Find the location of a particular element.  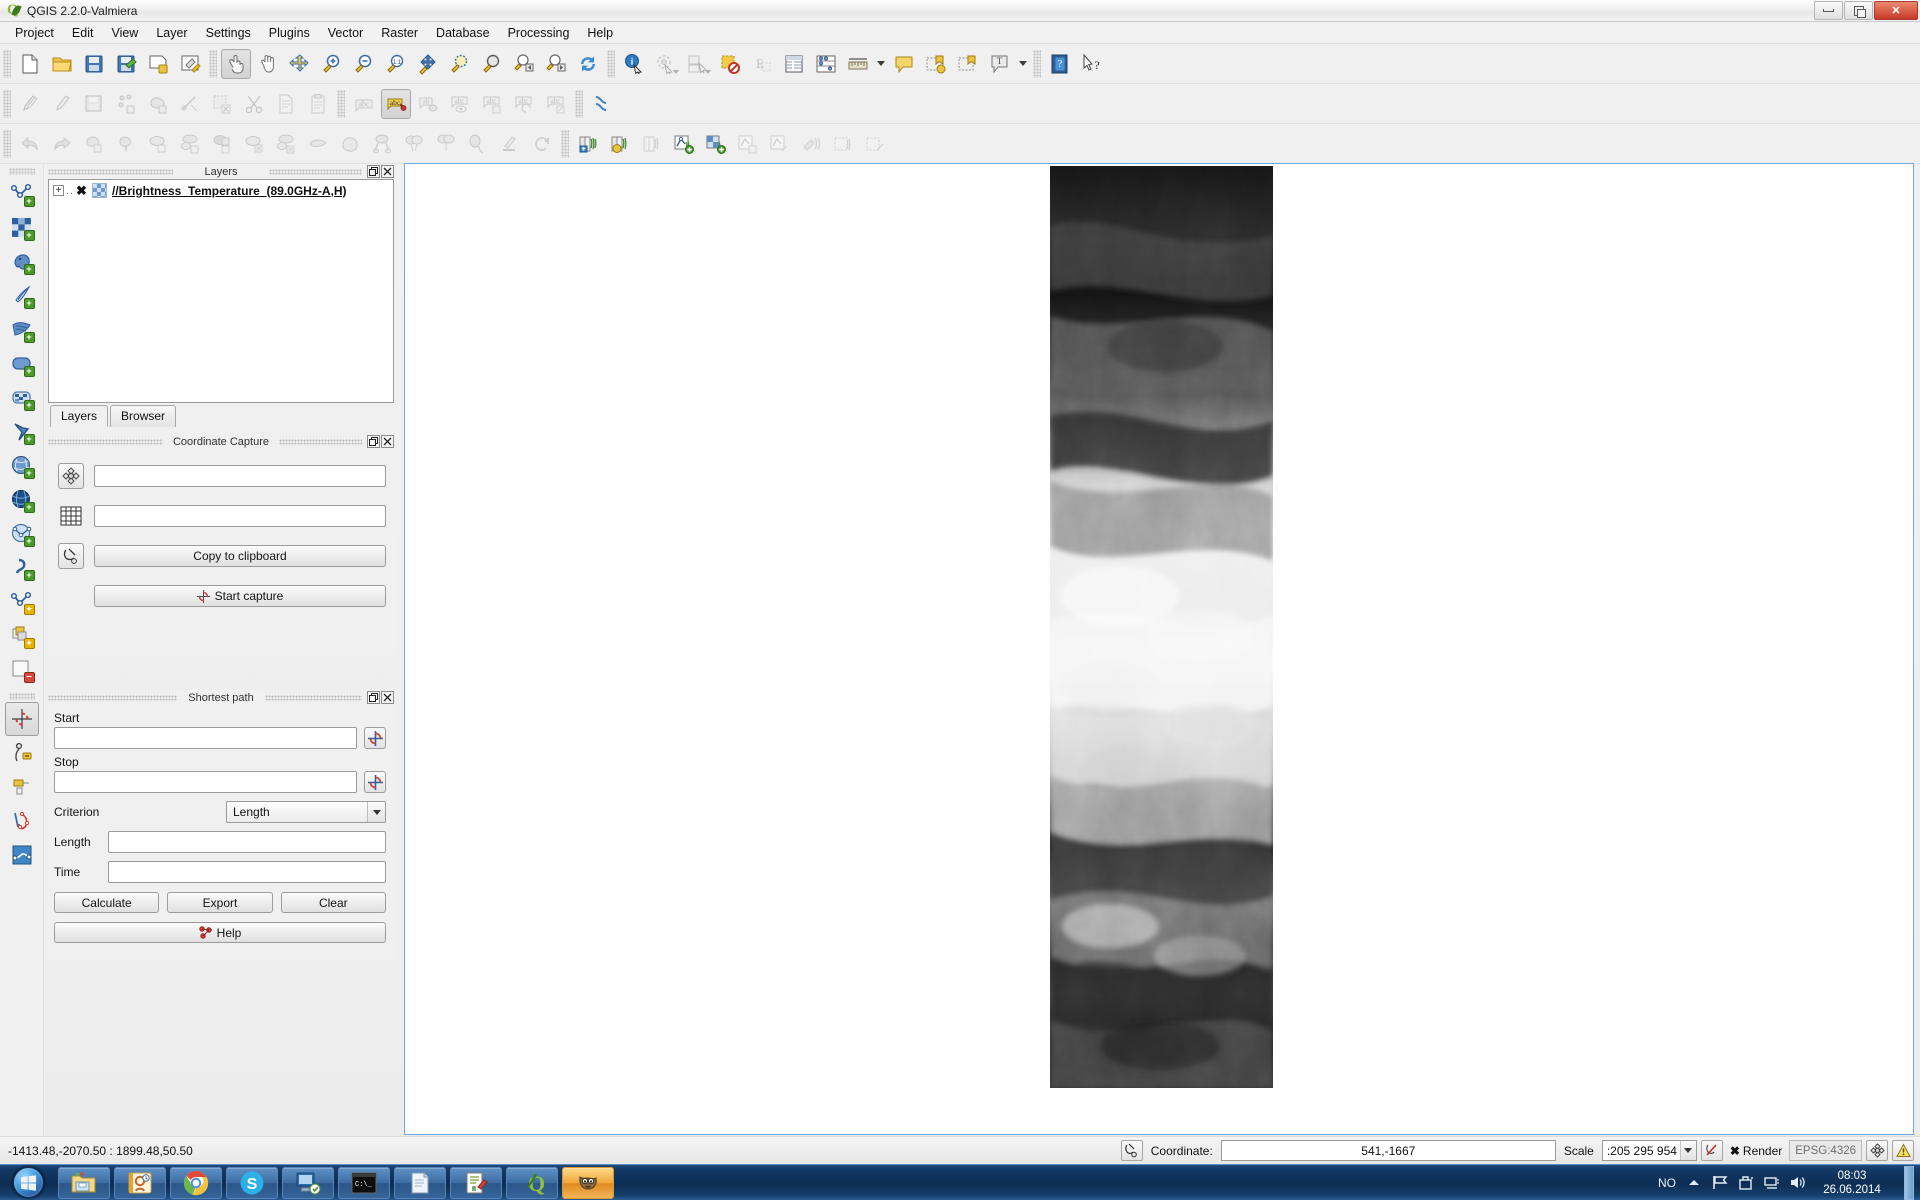

show-bookmarks-icon is located at coordinates (968, 64).